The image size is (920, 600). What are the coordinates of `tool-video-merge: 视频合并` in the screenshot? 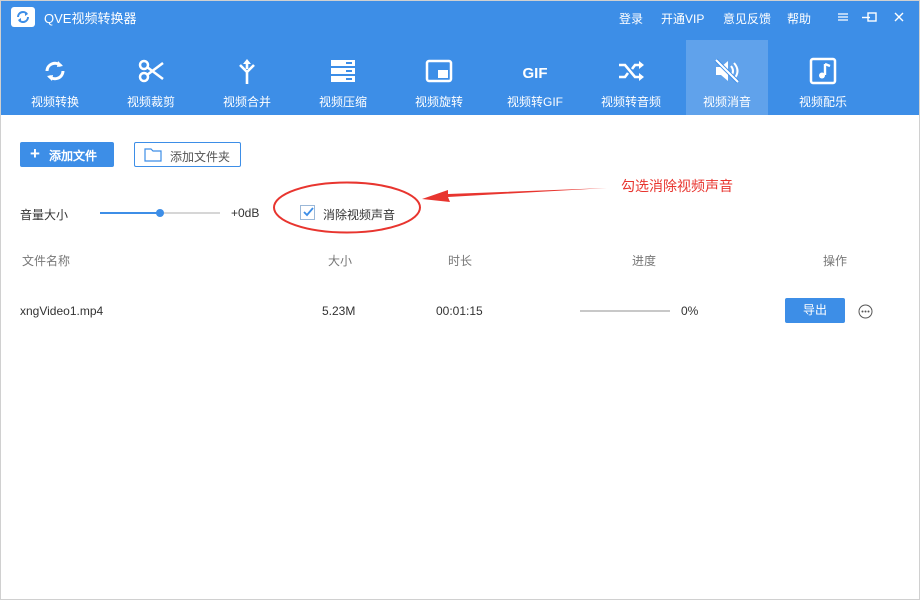 It's located at (247, 77).